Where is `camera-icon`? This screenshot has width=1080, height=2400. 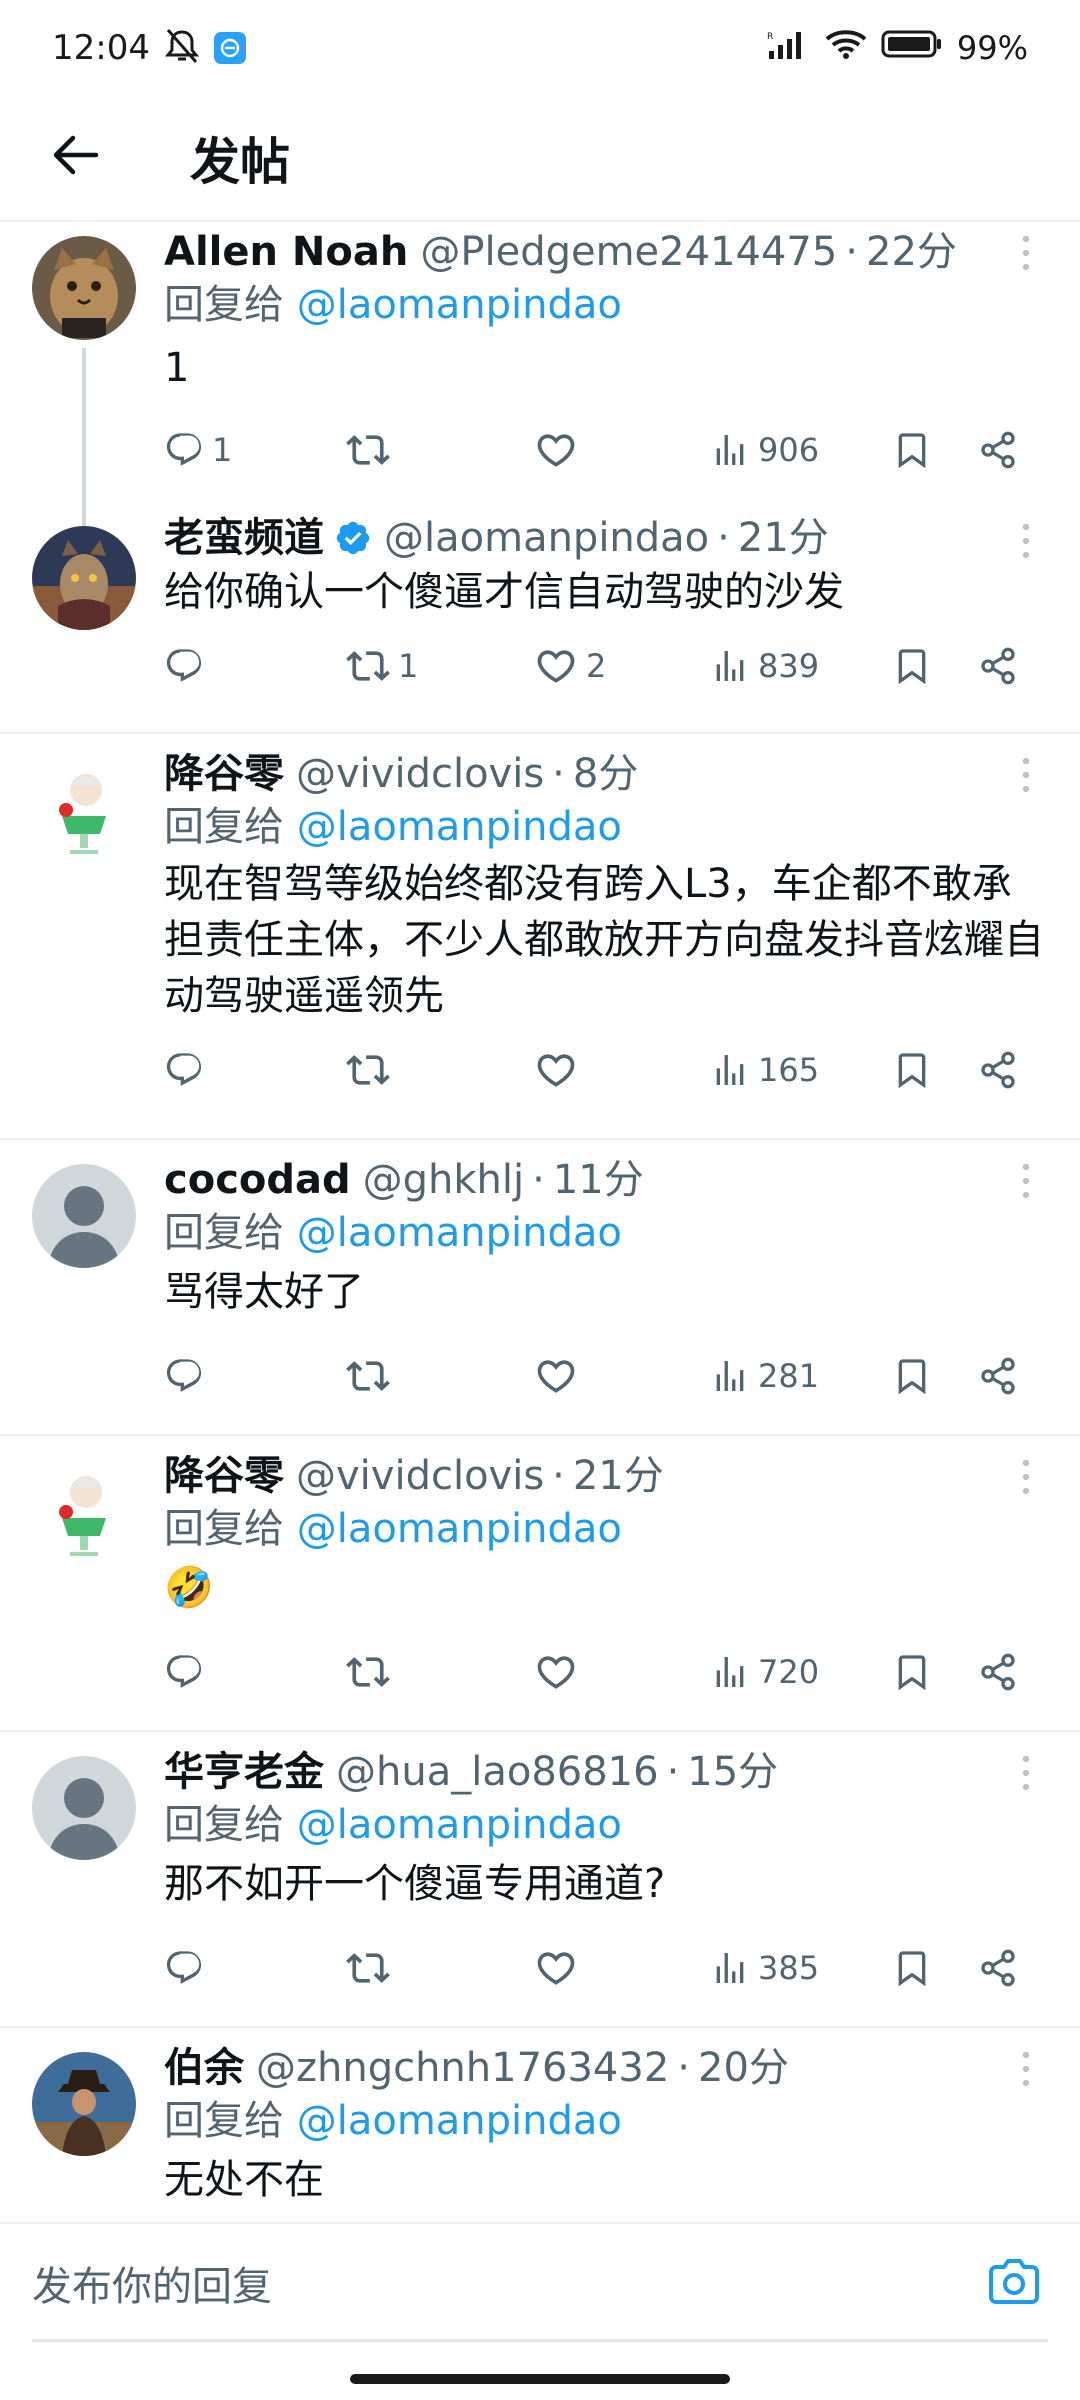
camera-icon is located at coordinates (1014, 2282).